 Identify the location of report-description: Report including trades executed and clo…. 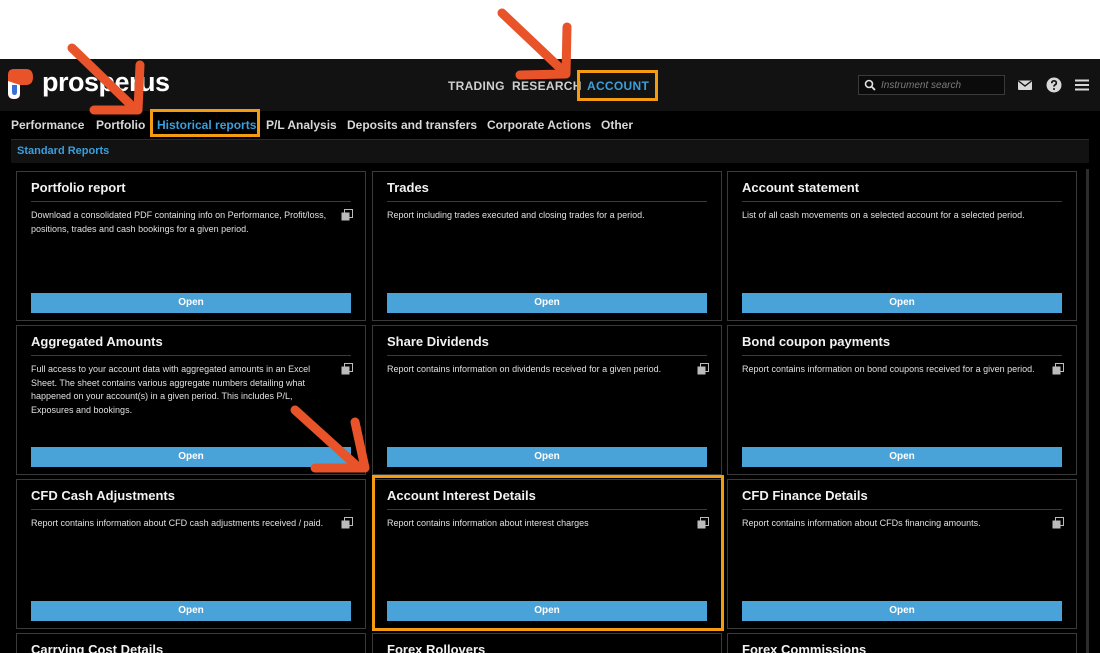
(516, 215).